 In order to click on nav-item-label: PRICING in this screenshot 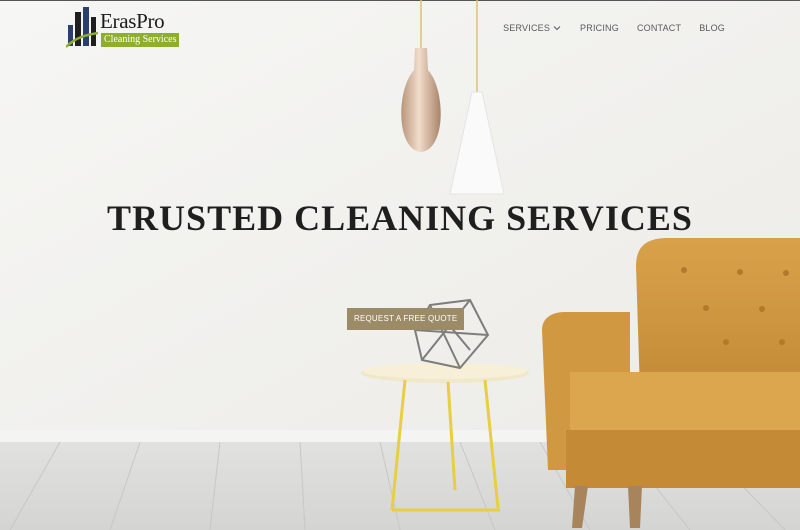, I will do `click(599, 28)`.